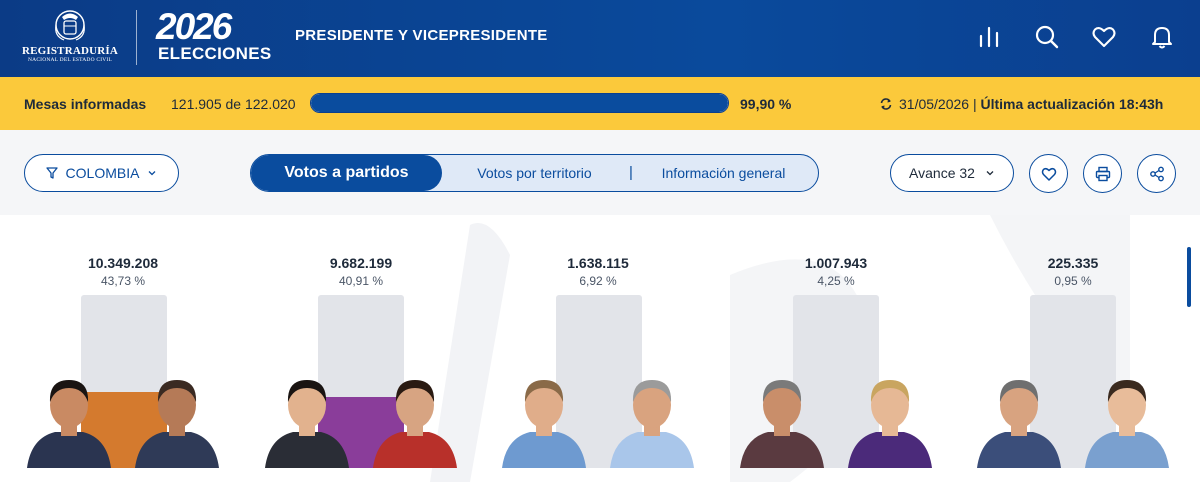 The height and width of the screenshot is (482, 1200). What do you see at coordinates (1073, 281) in the screenshot?
I see `vote-percent: 0,95 %` at bounding box center [1073, 281].